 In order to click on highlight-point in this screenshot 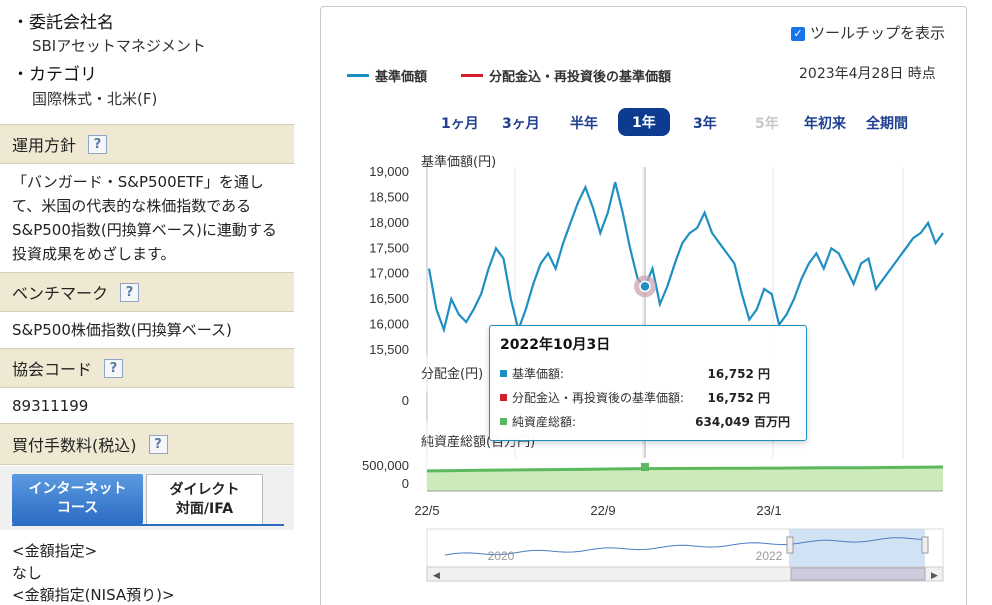, I will do `click(645, 286)`.